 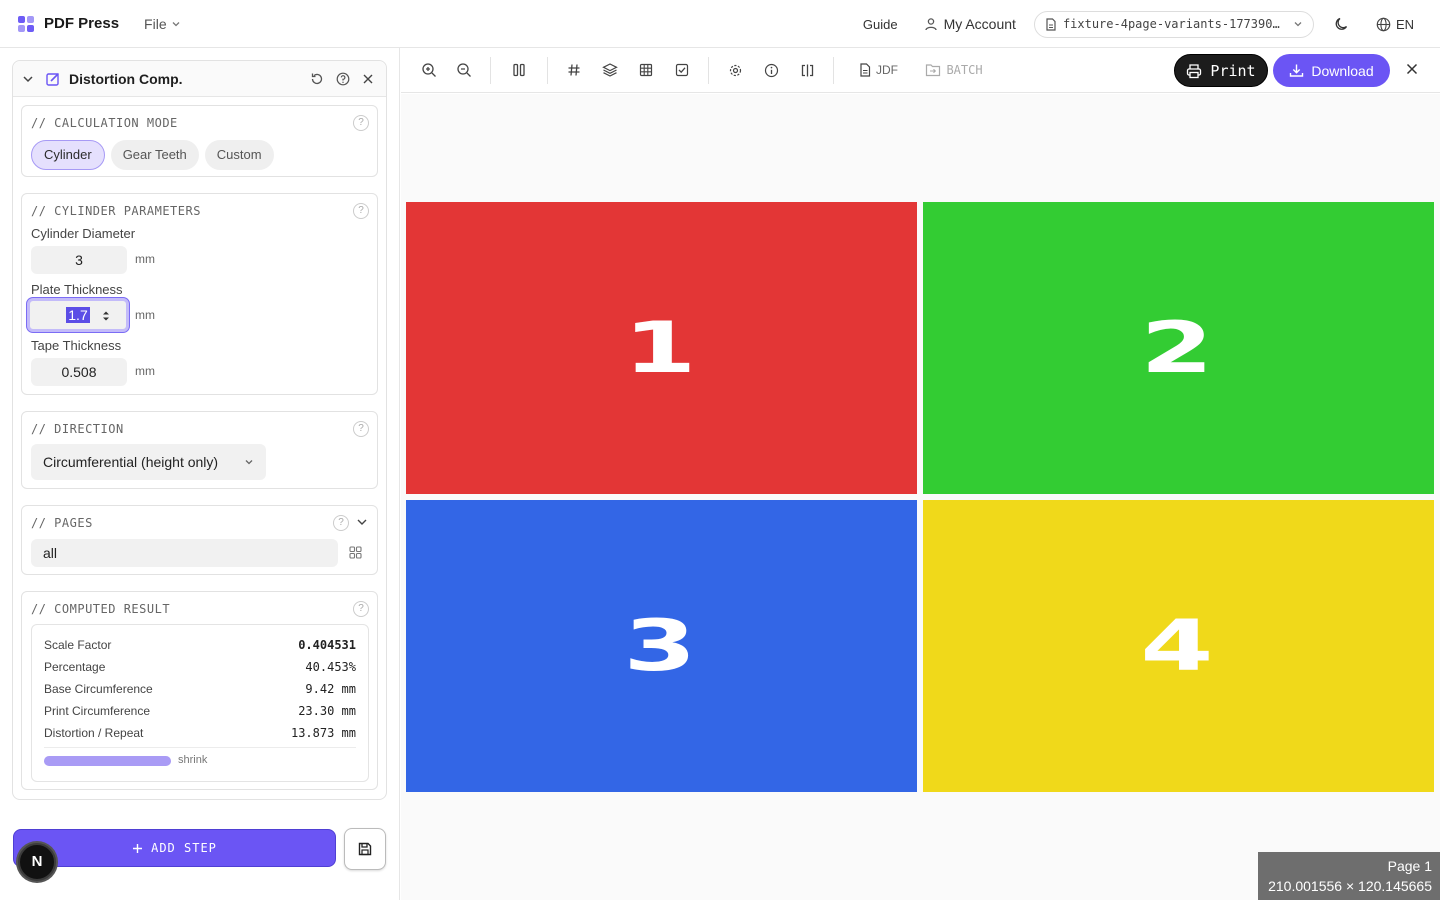 What do you see at coordinates (82, 23) in the screenshot?
I see `app-name: PDF Press` at bounding box center [82, 23].